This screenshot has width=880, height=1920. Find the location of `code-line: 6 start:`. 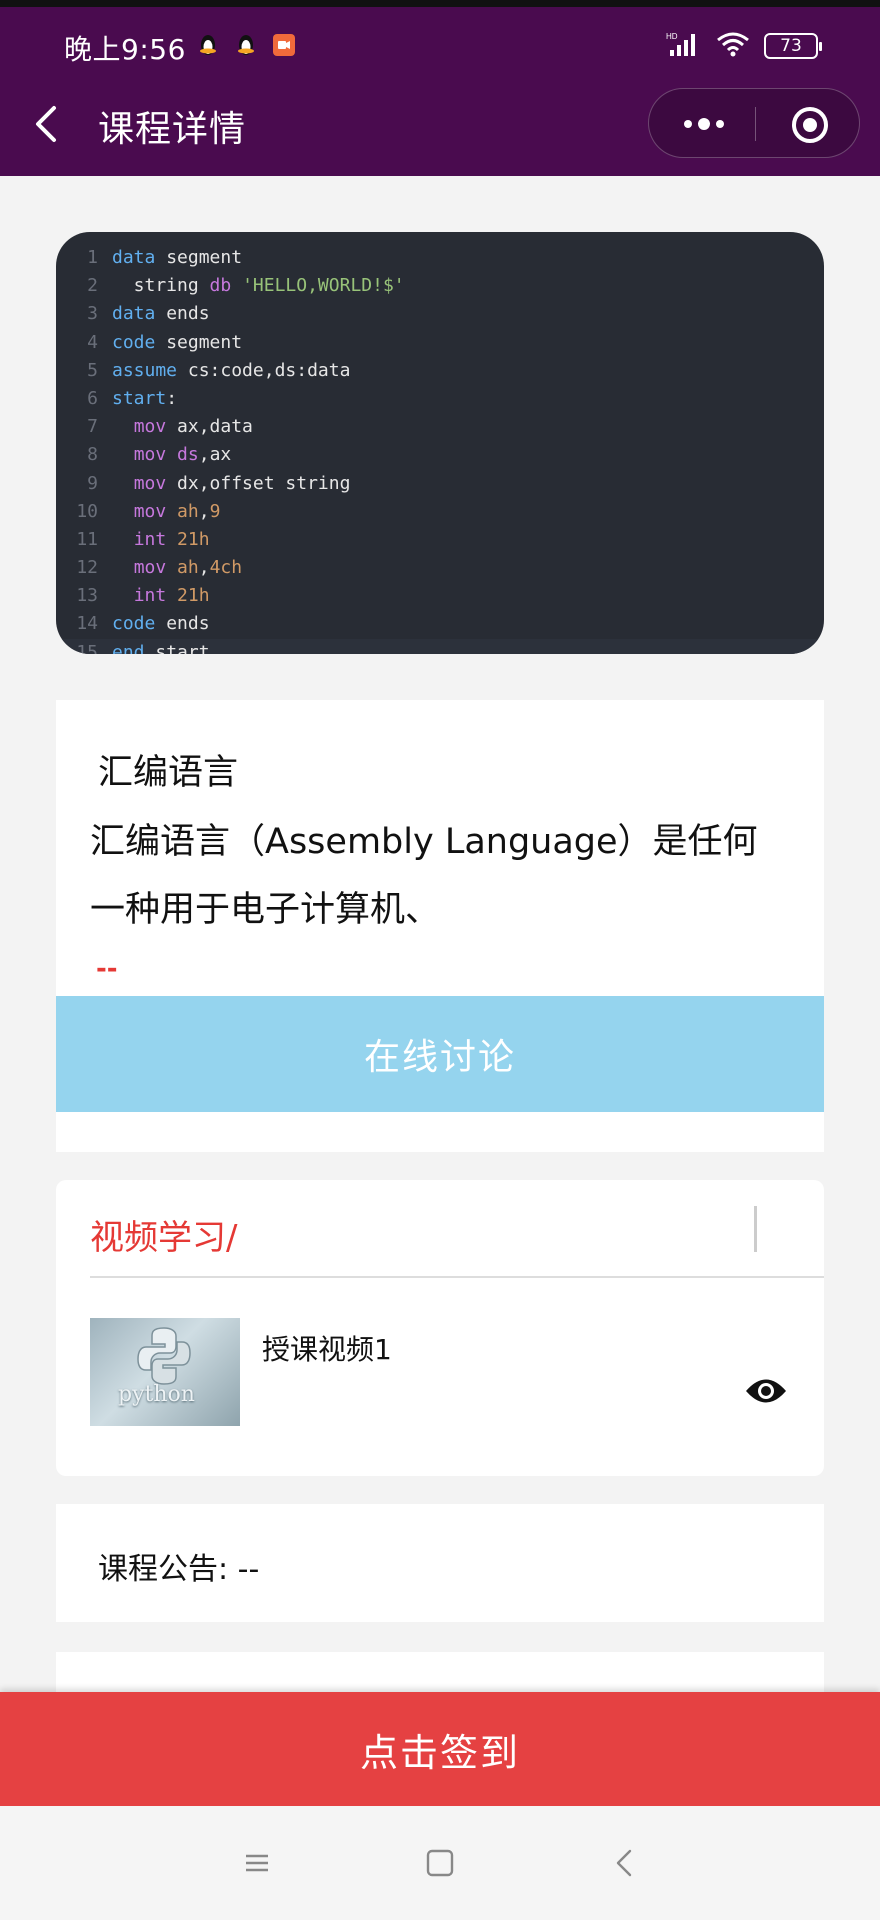

code-line: 6 start: is located at coordinates (440, 399).